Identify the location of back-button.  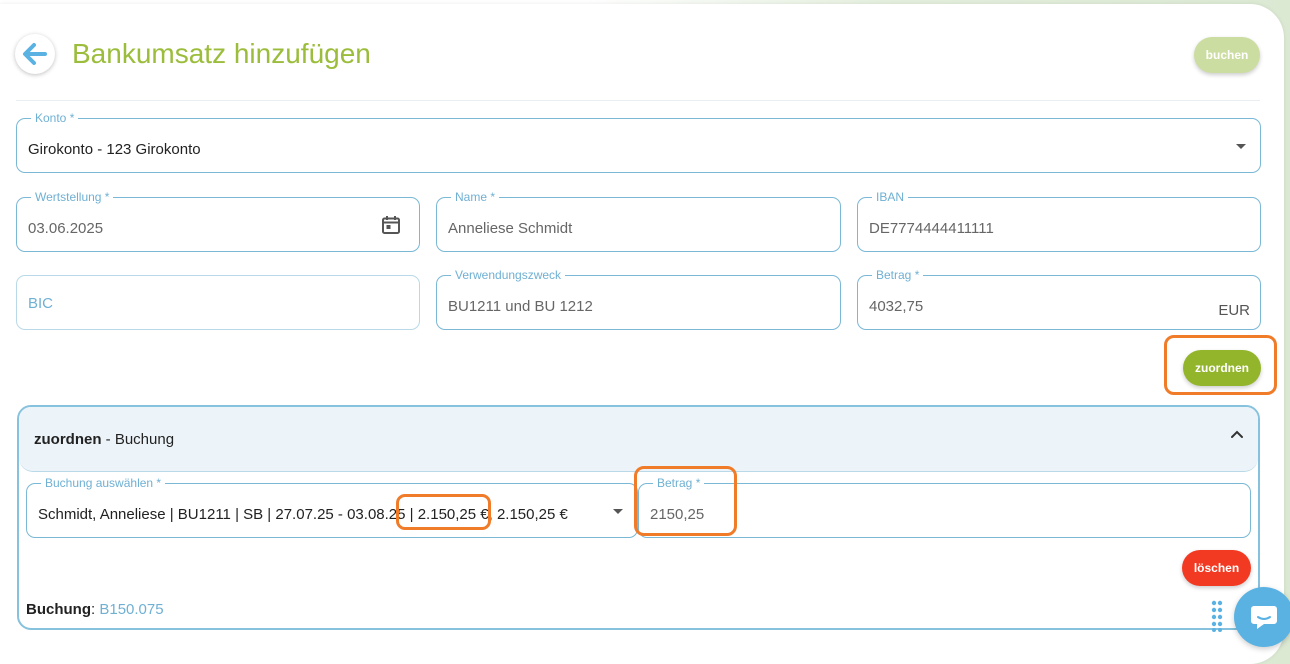
(35, 54).